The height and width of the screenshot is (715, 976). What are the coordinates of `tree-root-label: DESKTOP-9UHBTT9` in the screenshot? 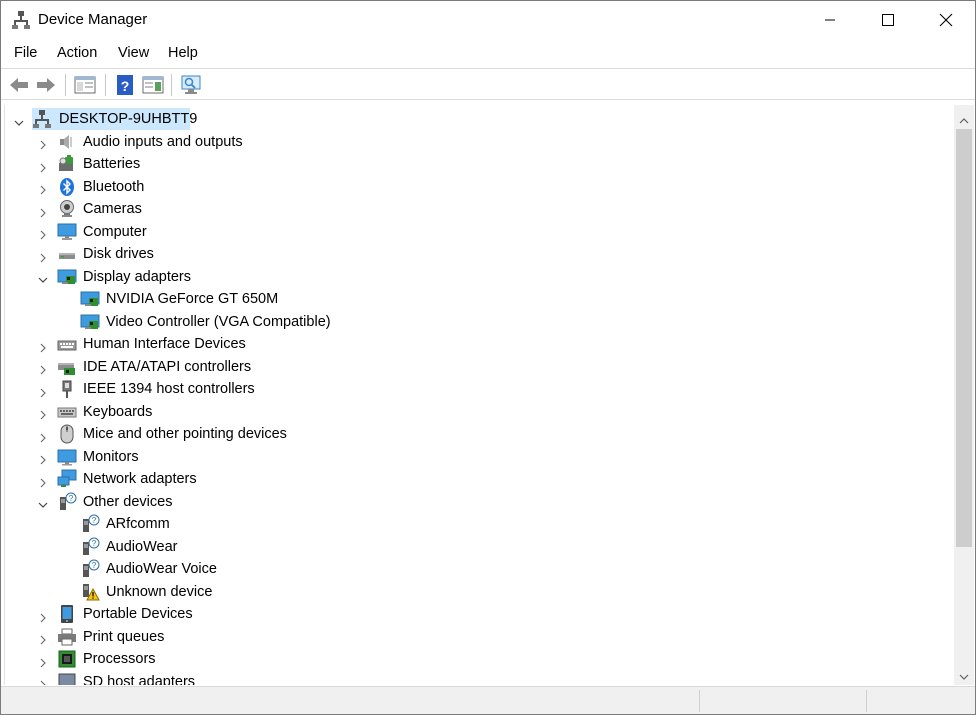 It's located at (128, 119).